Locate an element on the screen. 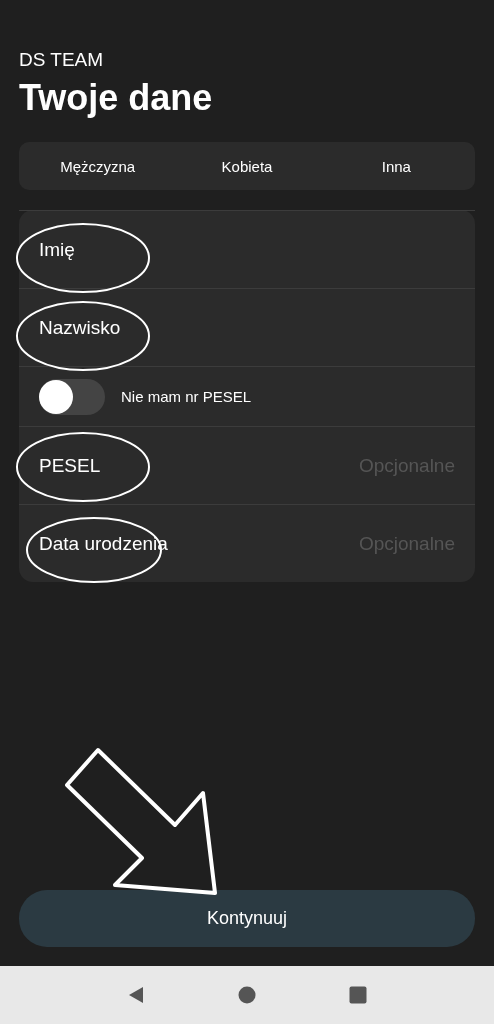 The height and width of the screenshot is (1024, 494). toggle-switch is located at coordinates (72, 396).